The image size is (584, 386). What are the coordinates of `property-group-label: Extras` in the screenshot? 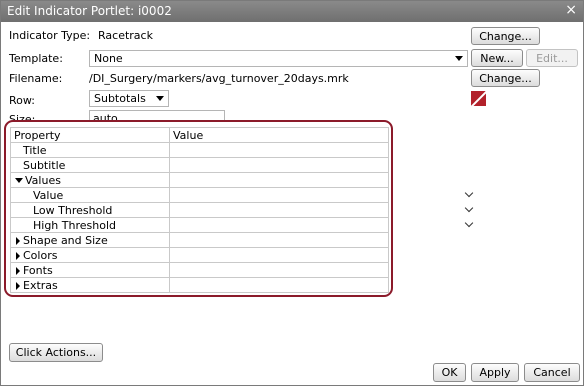 It's located at (40, 285).